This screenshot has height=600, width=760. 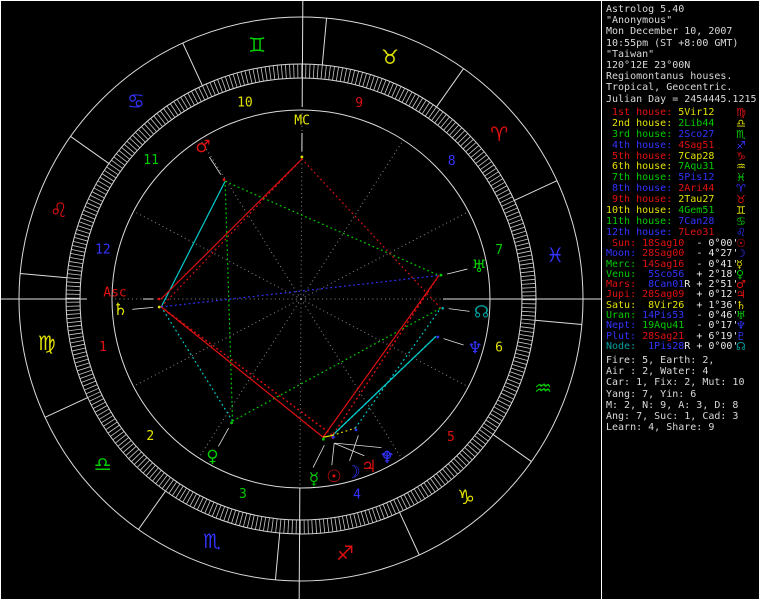 I want to click on wheel-planet-icon-merc: ☿, so click(x=314, y=480).